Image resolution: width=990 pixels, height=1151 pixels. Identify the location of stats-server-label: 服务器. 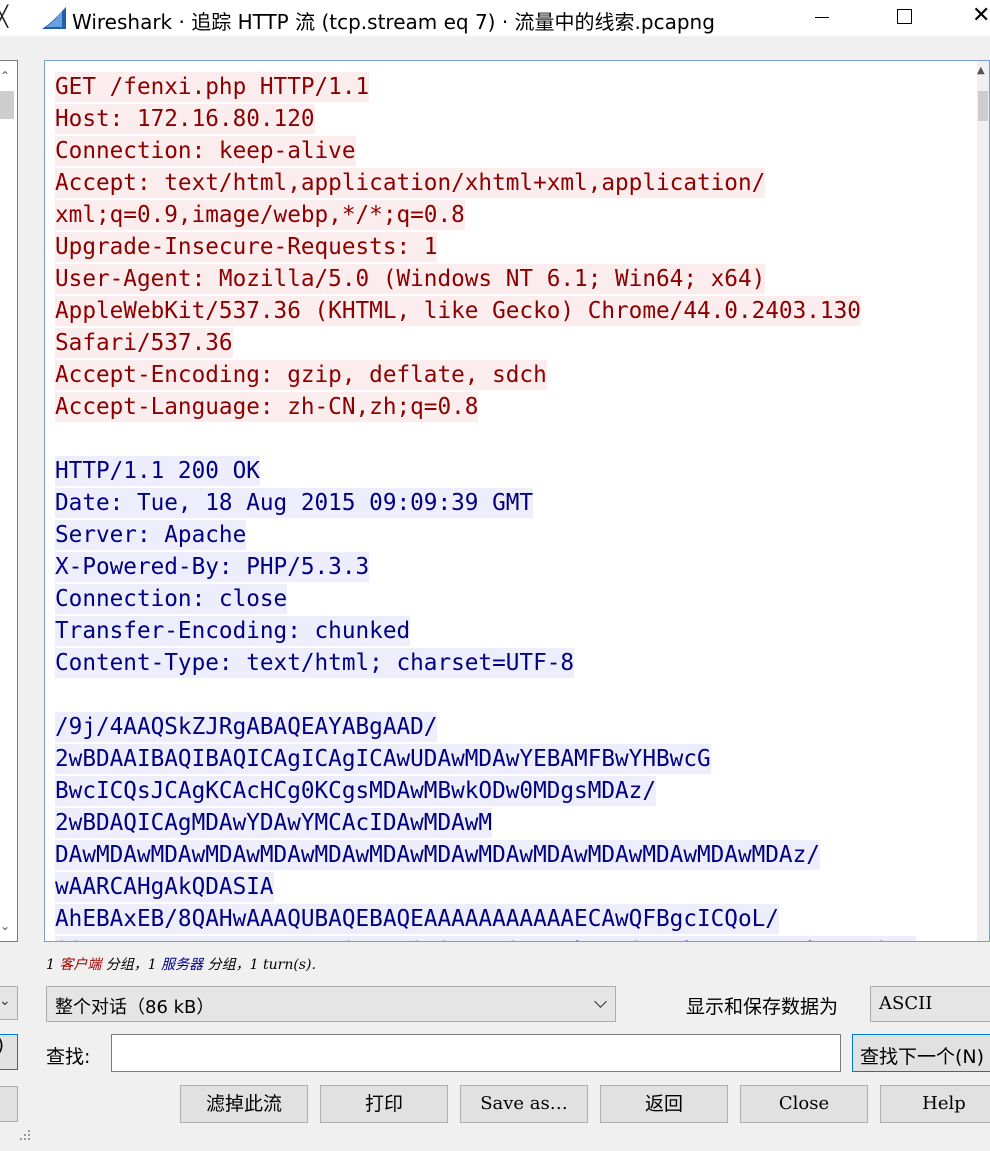
(182, 965).